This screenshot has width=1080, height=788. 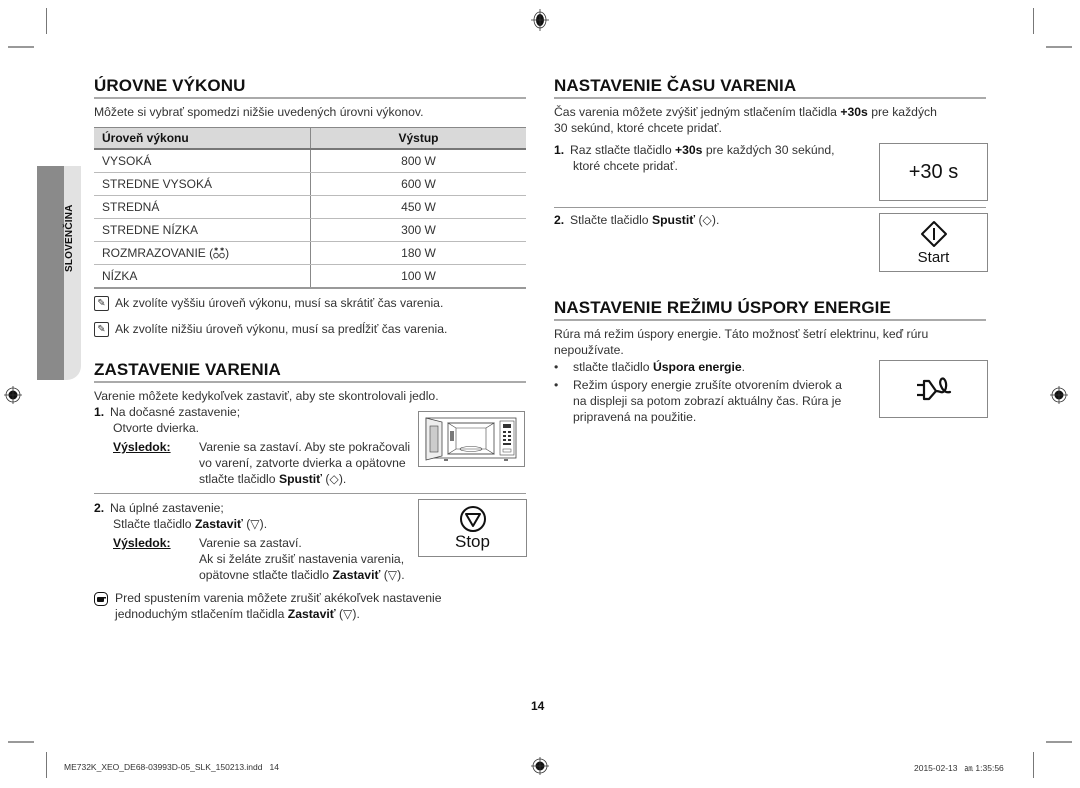 What do you see at coordinates (472, 541) in the screenshot?
I see `stop-label: Stop` at bounding box center [472, 541].